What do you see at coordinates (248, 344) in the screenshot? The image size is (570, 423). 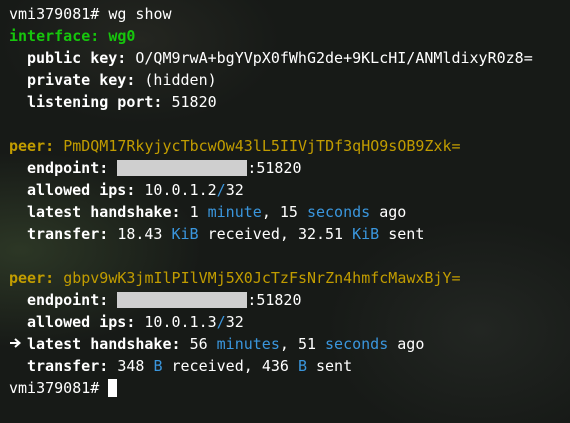 I see `handshake-minutes-unit: minutes` at bounding box center [248, 344].